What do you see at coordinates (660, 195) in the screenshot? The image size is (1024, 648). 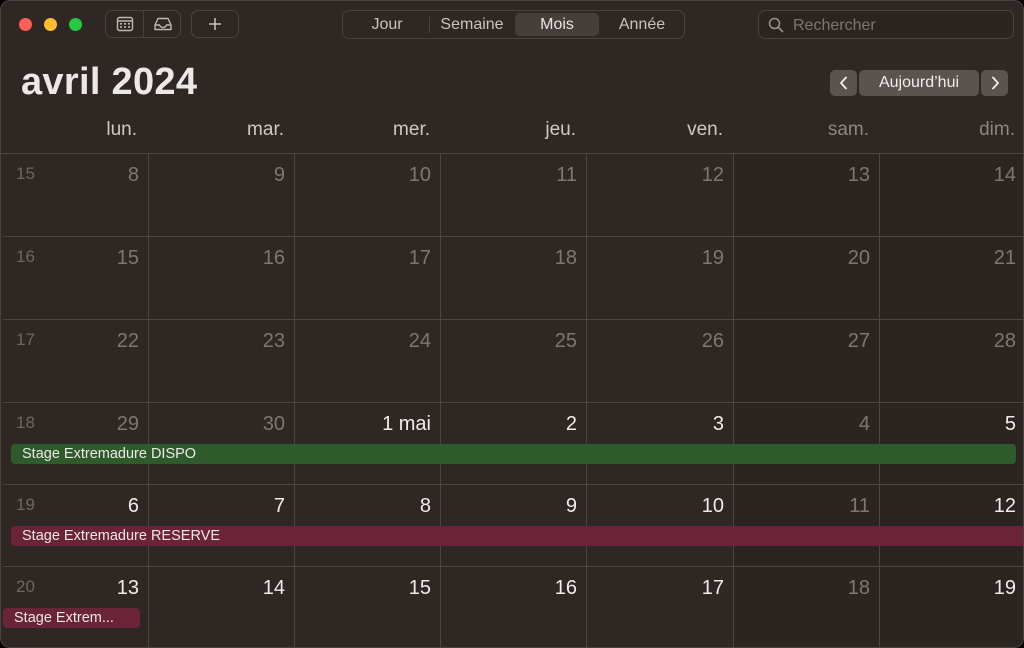 I see `day-cell: 12` at bounding box center [660, 195].